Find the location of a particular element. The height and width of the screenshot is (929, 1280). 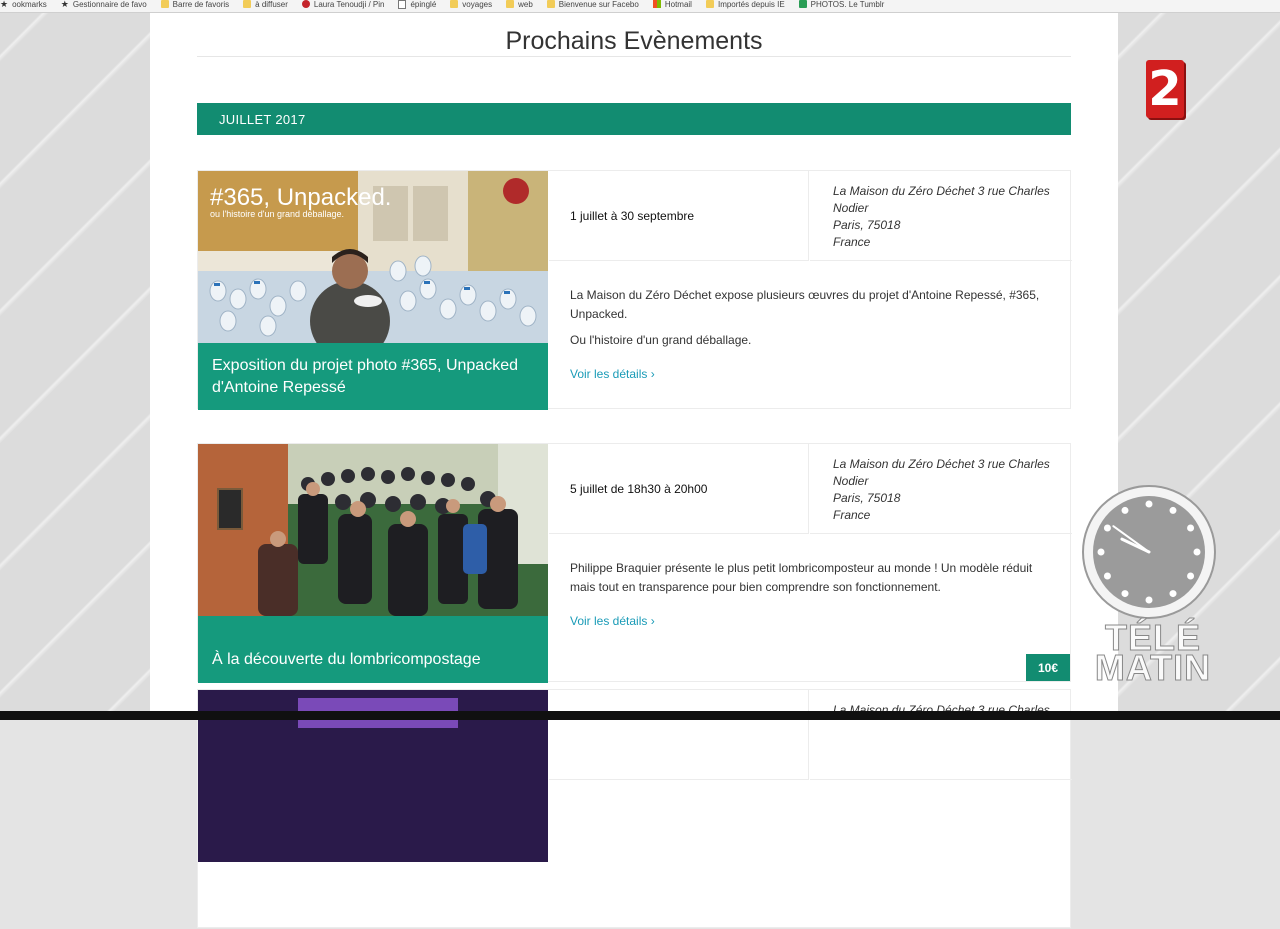

price-badge: 10€ is located at coordinates (1048, 667).